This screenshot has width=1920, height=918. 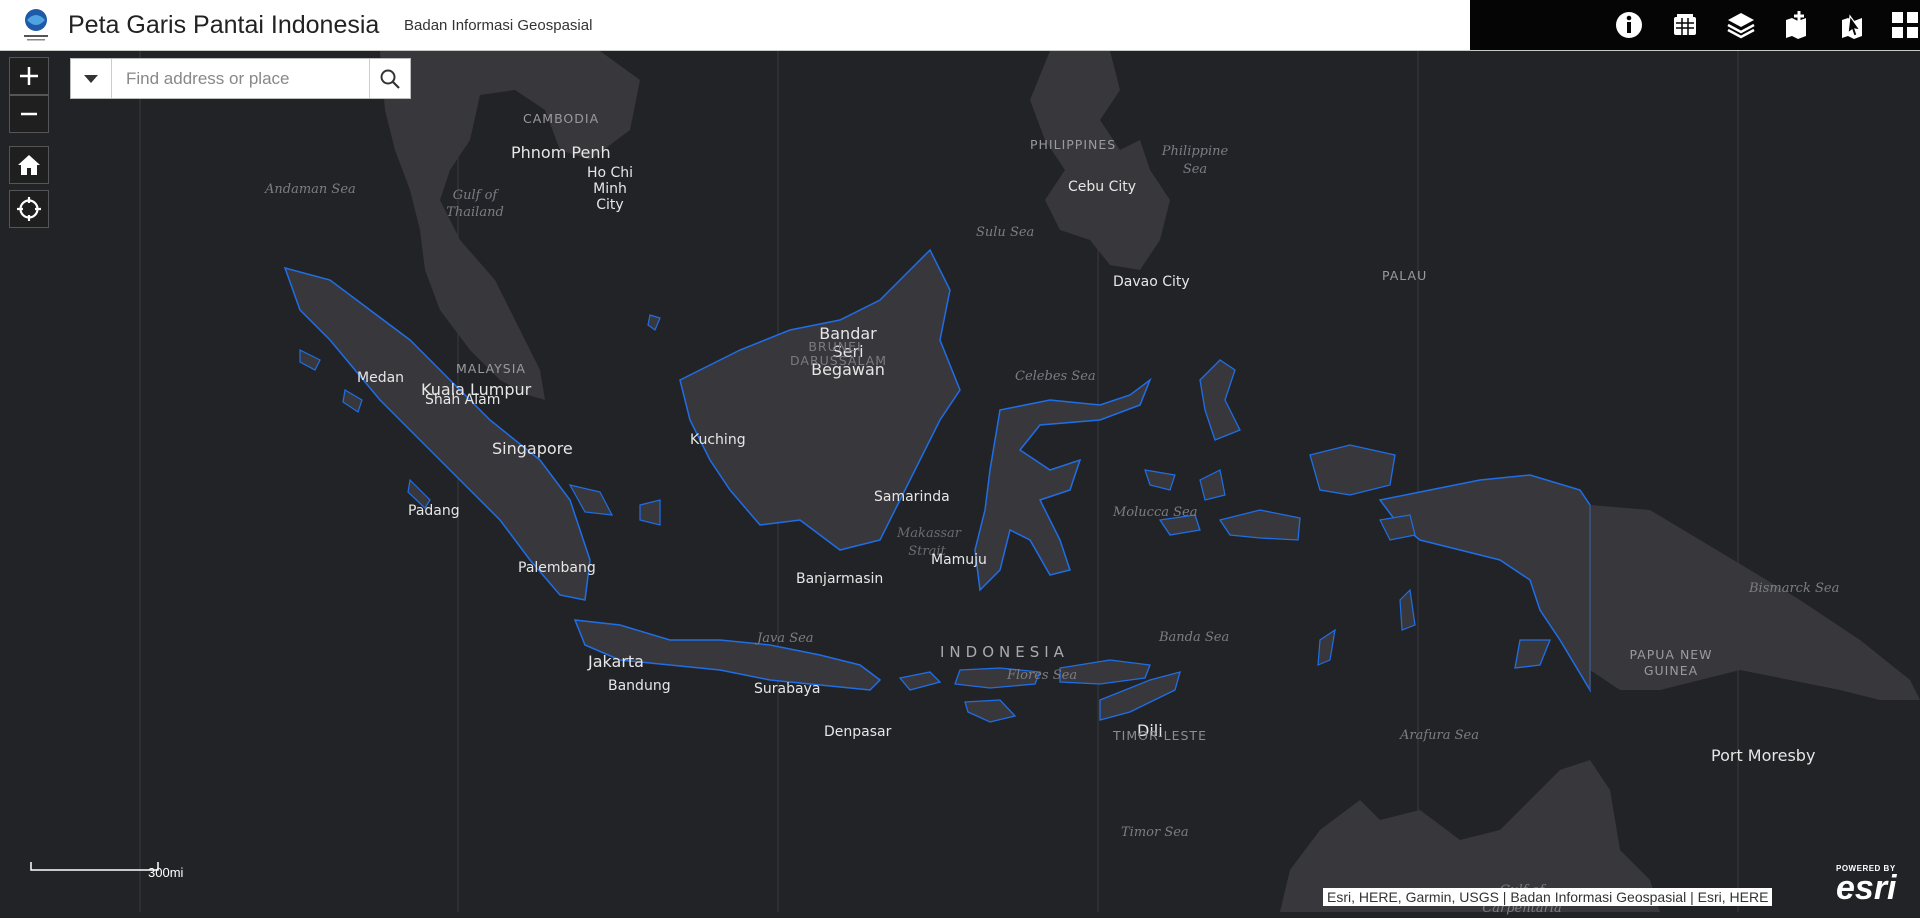 I want to click on label-palembang: Palembang, so click(x=557, y=568).